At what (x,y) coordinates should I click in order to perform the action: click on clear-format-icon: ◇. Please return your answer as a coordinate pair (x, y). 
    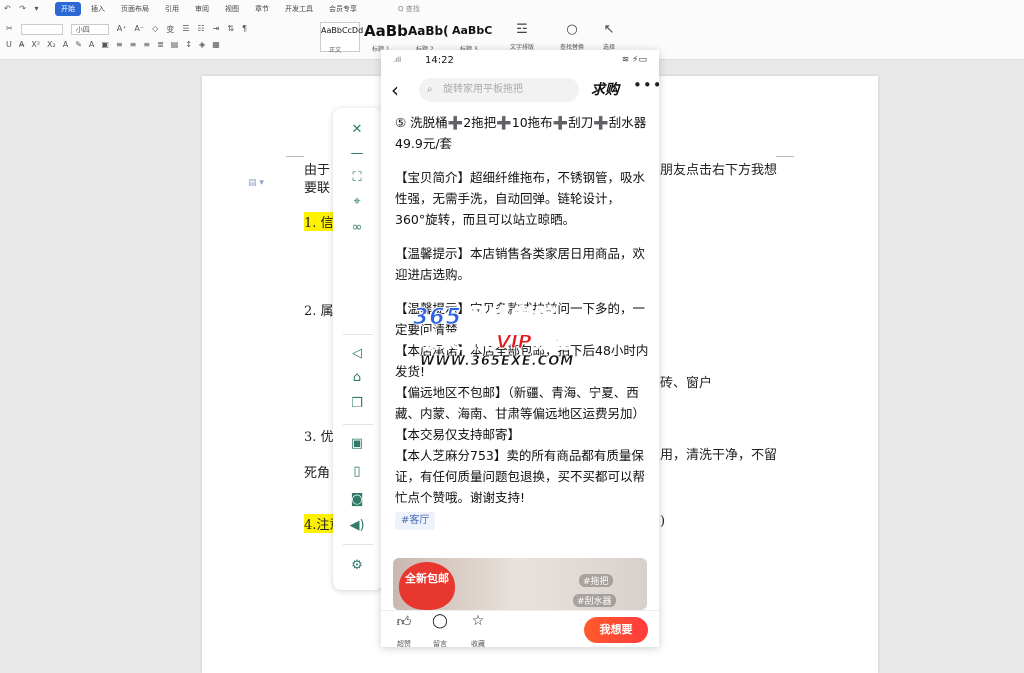
    Looking at the image, I should click on (155, 29).